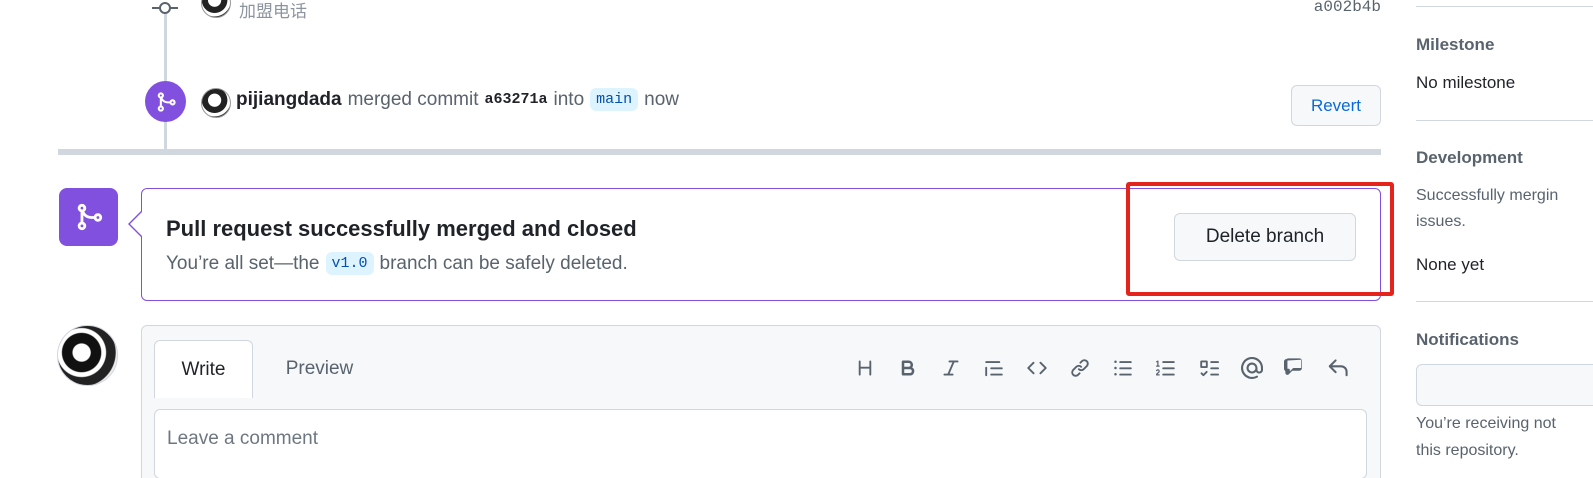 The height and width of the screenshot is (478, 1593). I want to click on target-branch-chip: main, so click(614, 99).